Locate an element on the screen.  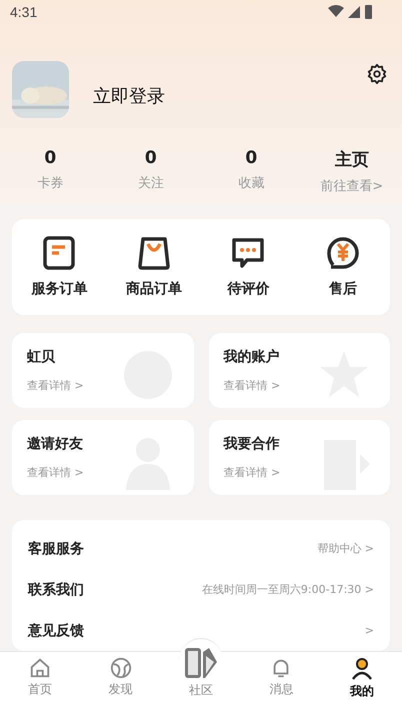
tab: 首页 is located at coordinates (40, 683).